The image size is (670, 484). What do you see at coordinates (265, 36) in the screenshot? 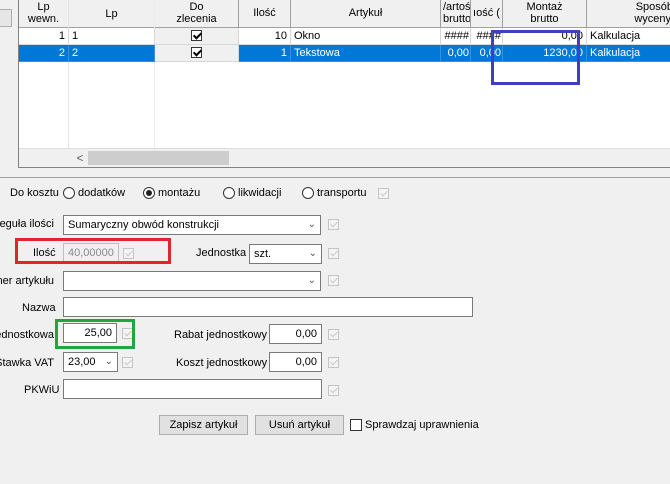
I see `cell-ilosc: 10` at bounding box center [265, 36].